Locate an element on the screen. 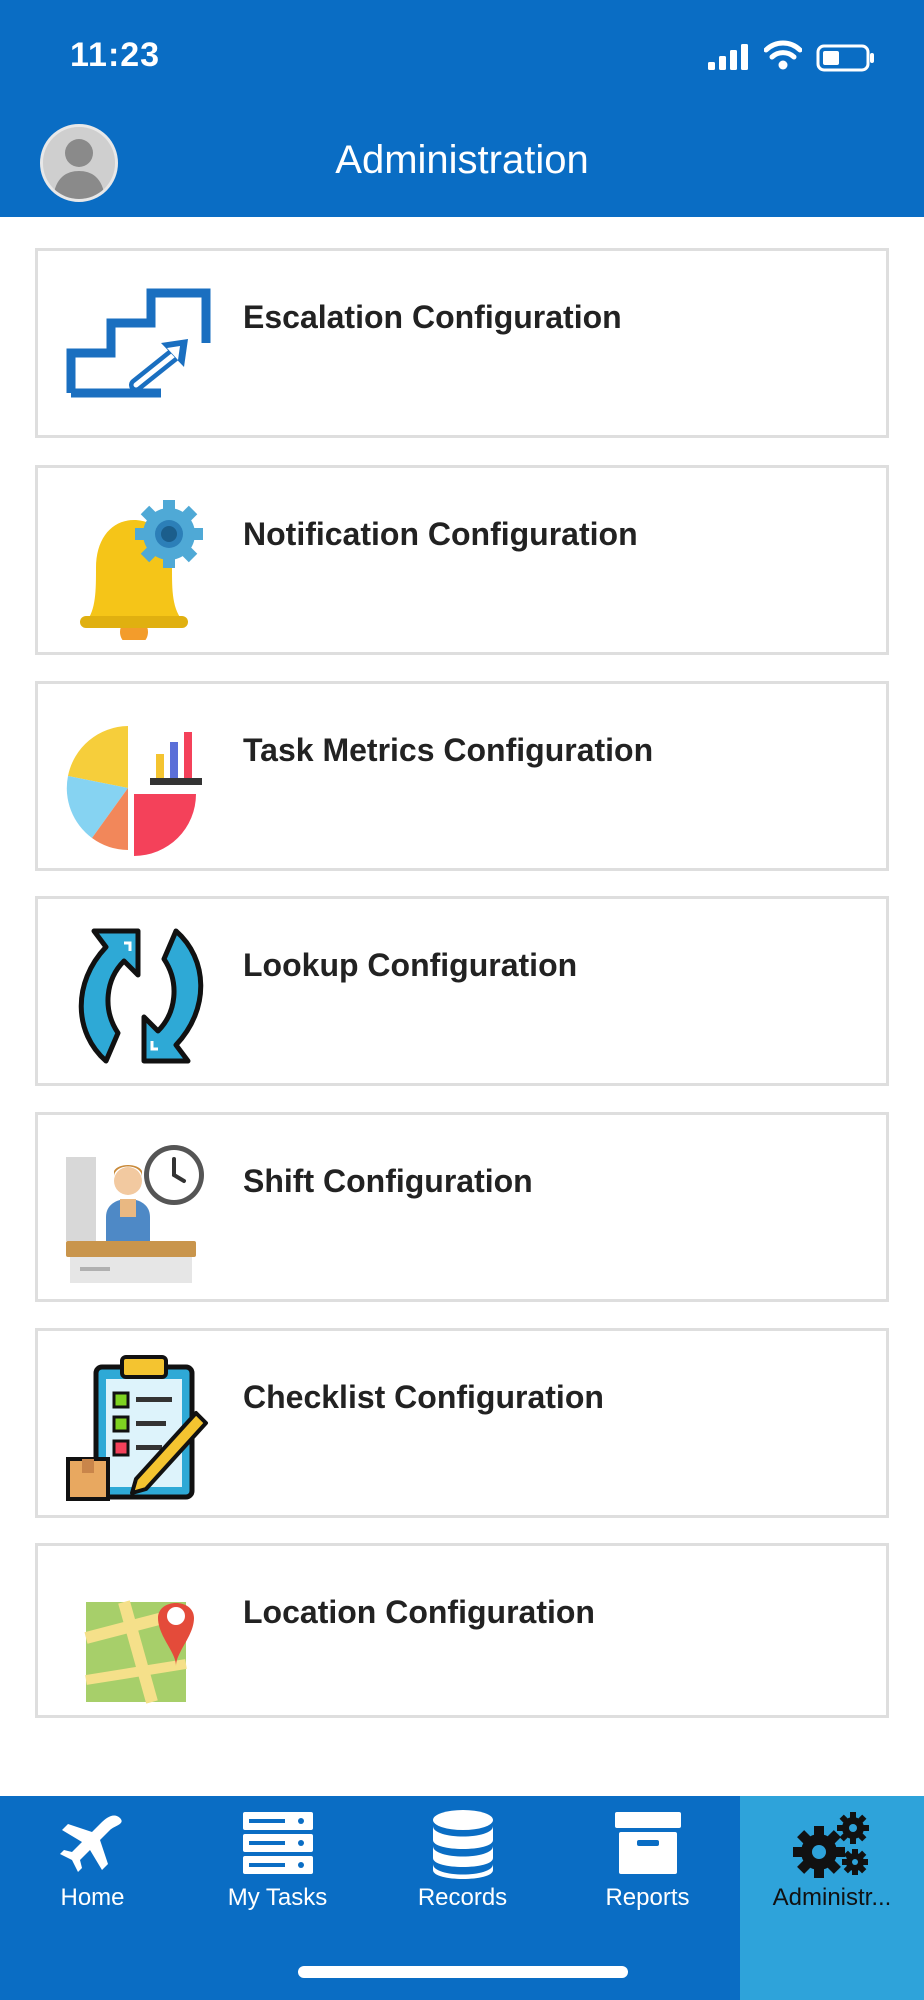 This screenshot has width=924, height=2000. airplane-icon is located at coordinates (90, 1843).